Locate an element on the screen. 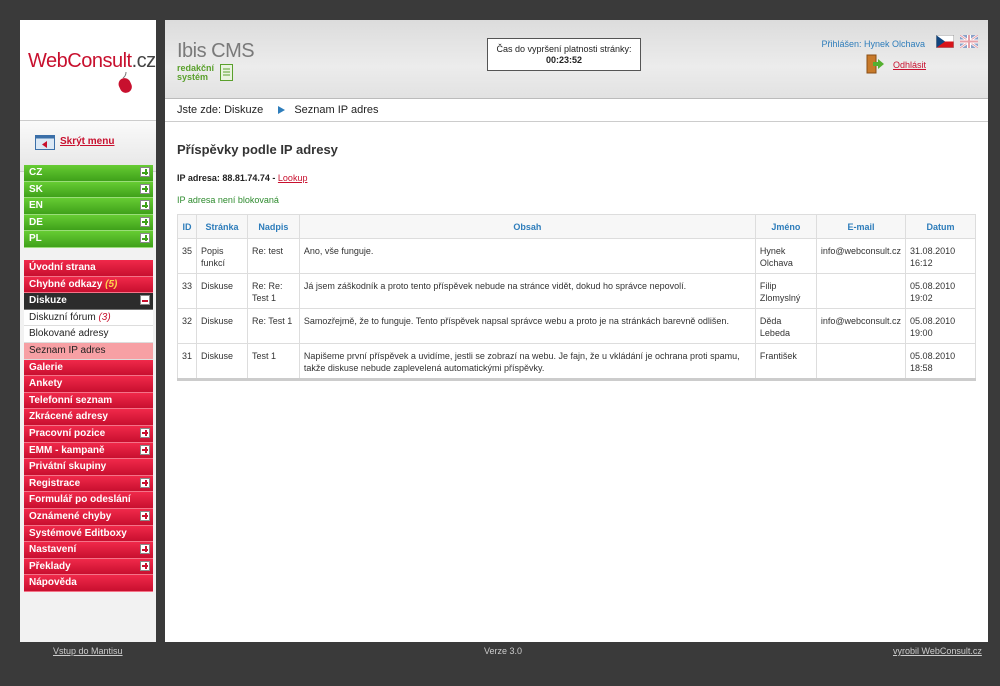  menu-label: Oznámené chyby is located at coordinates (70, 516).